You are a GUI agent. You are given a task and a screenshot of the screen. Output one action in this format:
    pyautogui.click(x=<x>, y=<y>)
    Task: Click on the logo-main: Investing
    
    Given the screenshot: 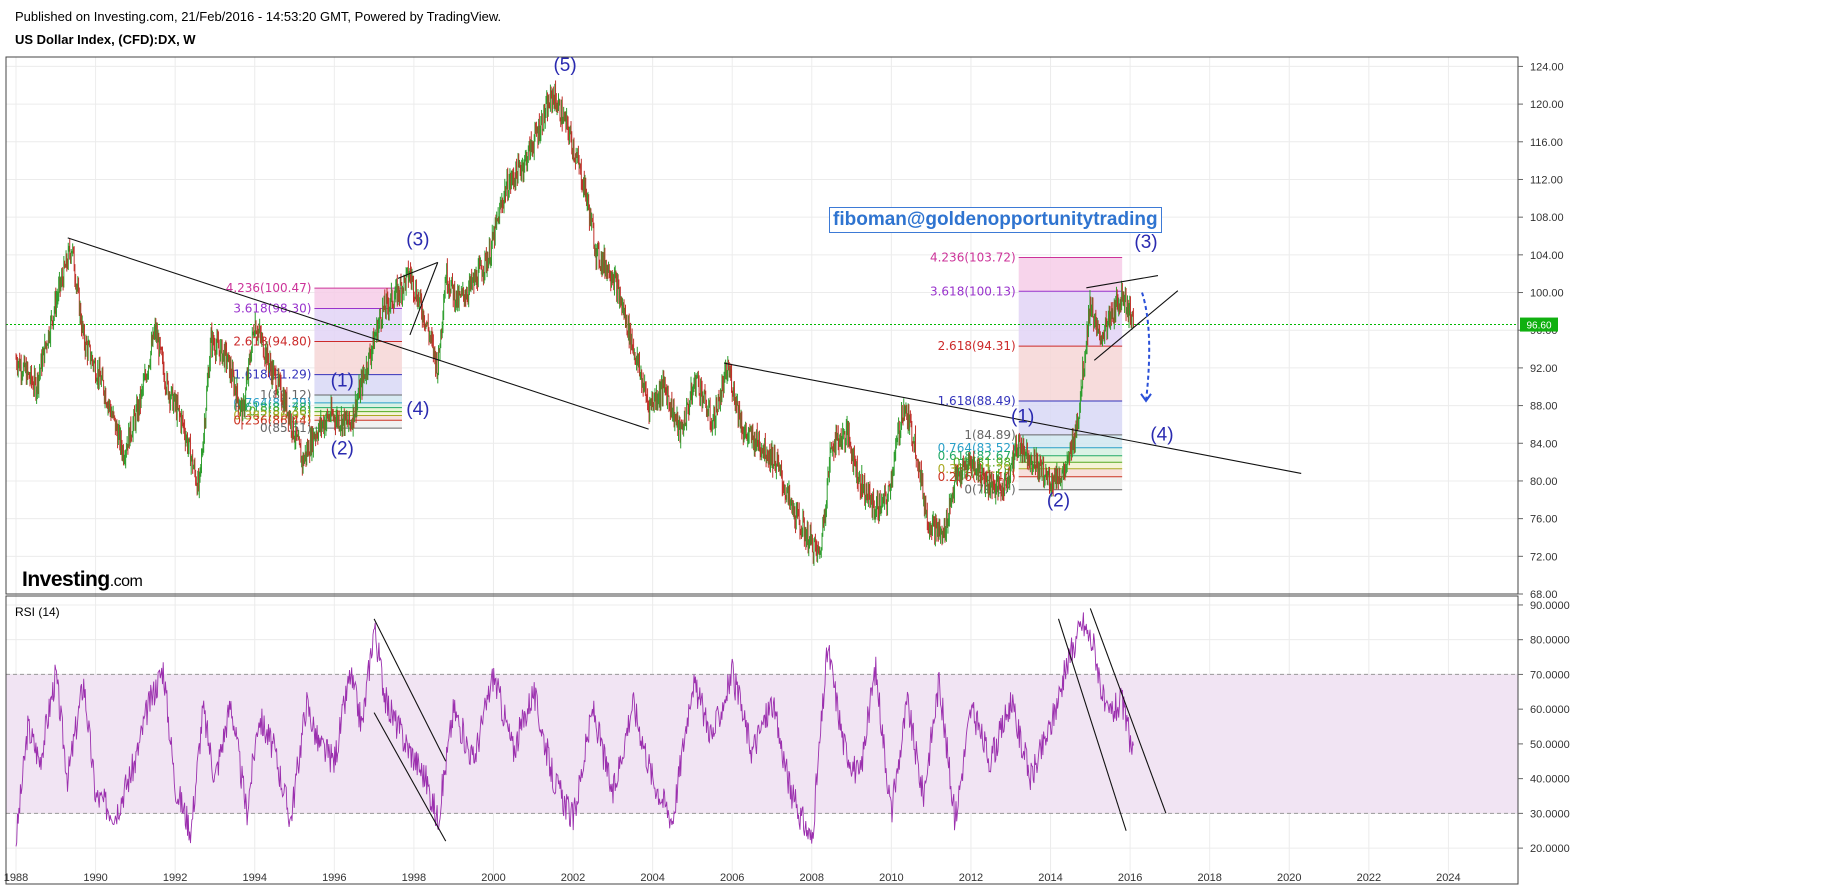 What is the action you would take?
    pyautogui.click(x=66, y=579)
    